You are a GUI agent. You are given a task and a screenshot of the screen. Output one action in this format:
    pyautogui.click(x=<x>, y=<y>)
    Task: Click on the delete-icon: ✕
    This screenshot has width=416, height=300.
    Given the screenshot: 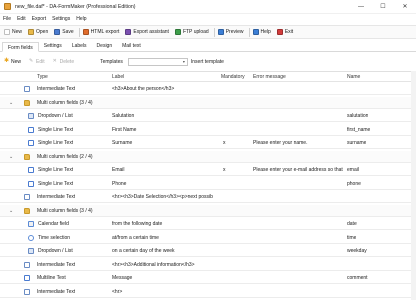 What is the action you would take?
    pyautogui.click(x=54, y=61)
    